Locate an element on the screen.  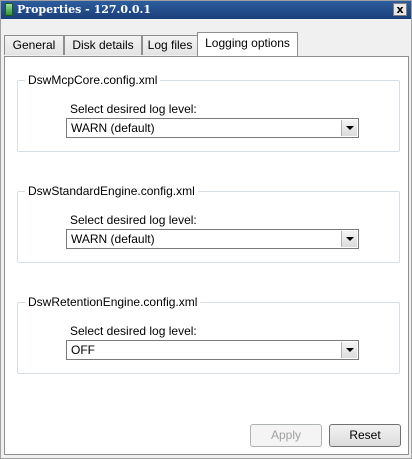
tab-disk-details: Disk details is located at coordinates (103, 45).